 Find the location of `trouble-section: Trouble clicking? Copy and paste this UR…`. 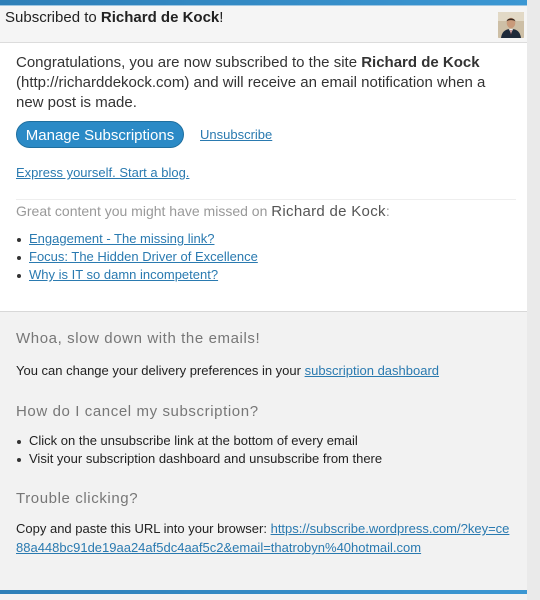

trouble-section: Trouble clicking? Copy and paste this UR… is located at coordinates (266, 523).